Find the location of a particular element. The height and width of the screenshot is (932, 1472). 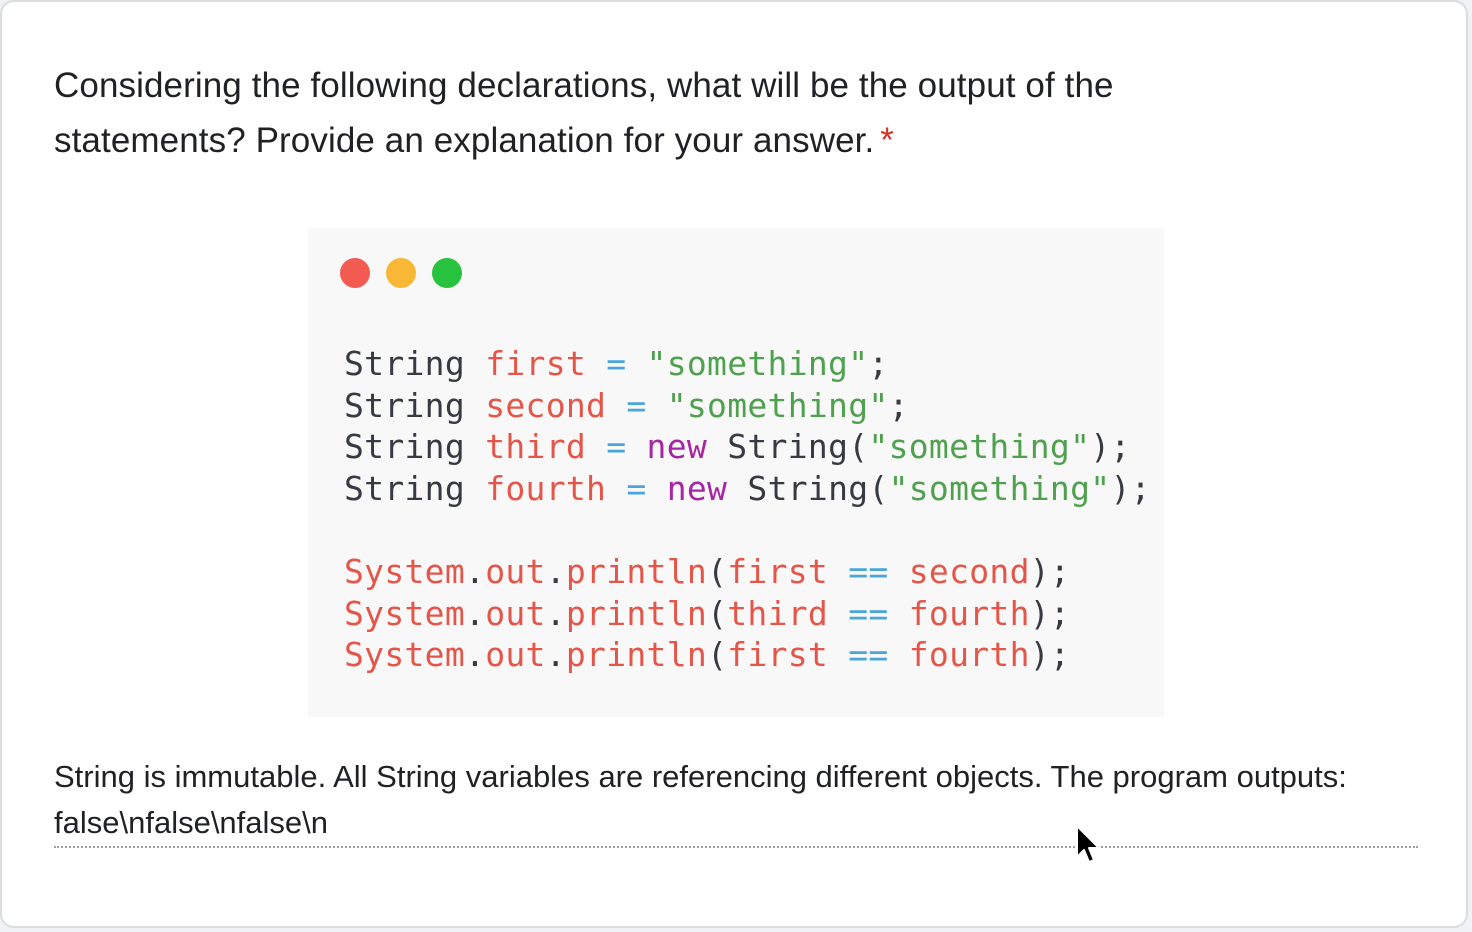

required-asterisk: * is located at coordinates (887, 140).